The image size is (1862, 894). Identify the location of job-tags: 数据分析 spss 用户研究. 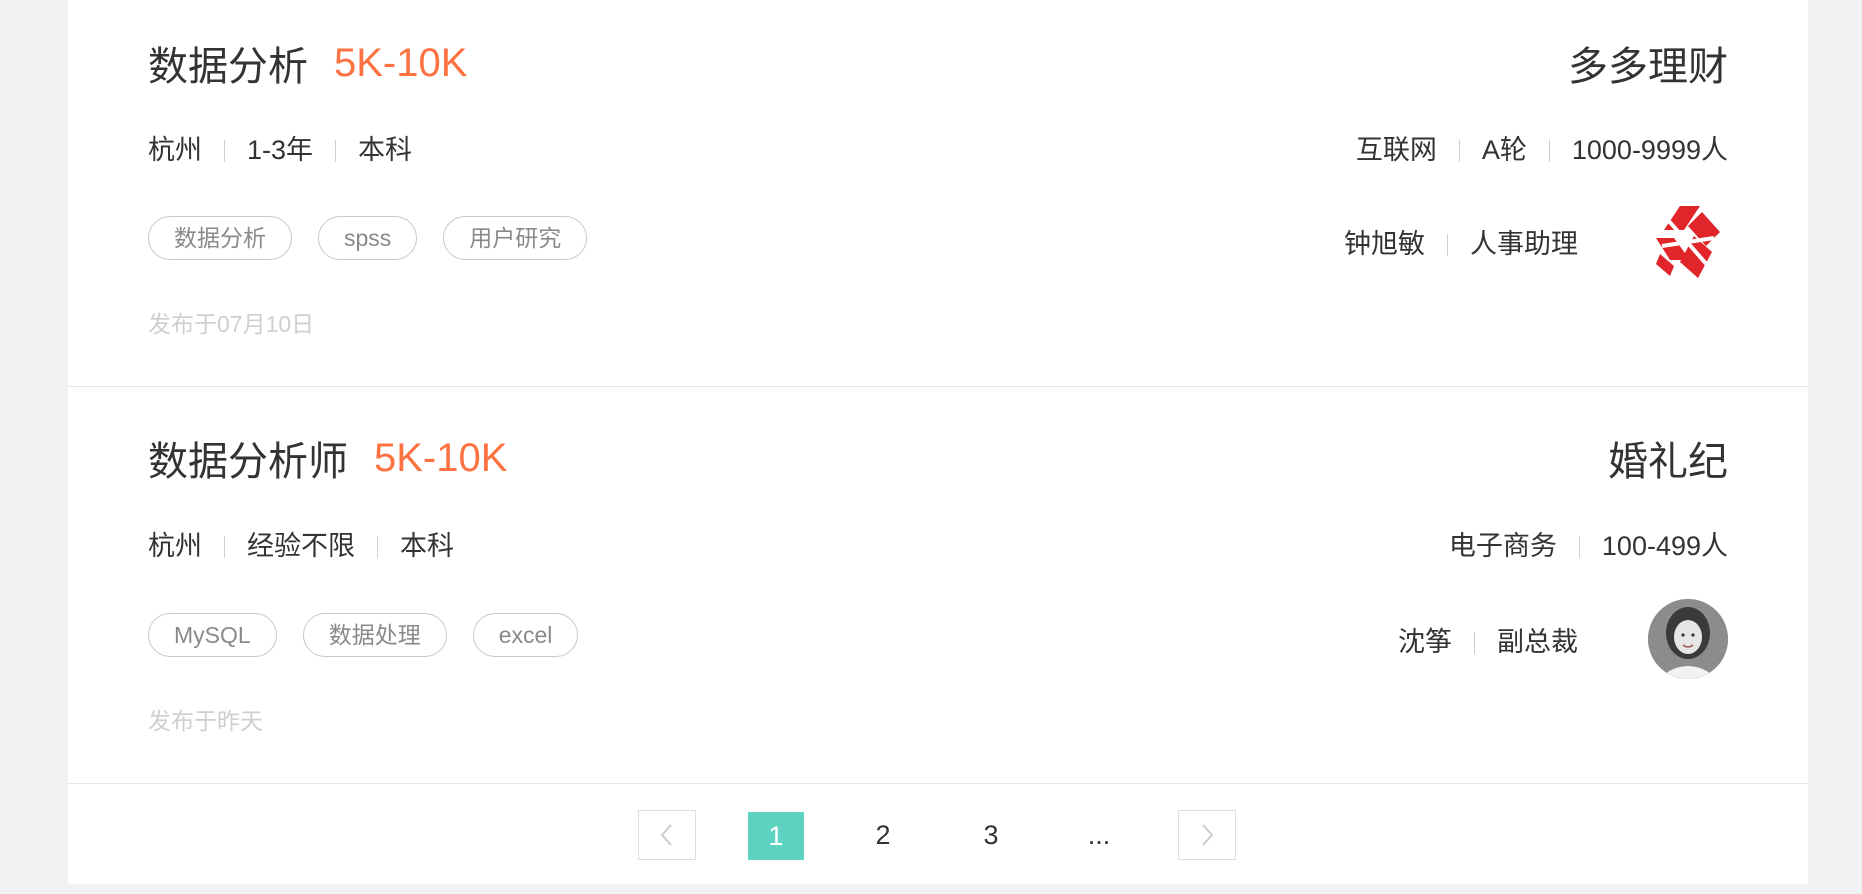
(380, 238).